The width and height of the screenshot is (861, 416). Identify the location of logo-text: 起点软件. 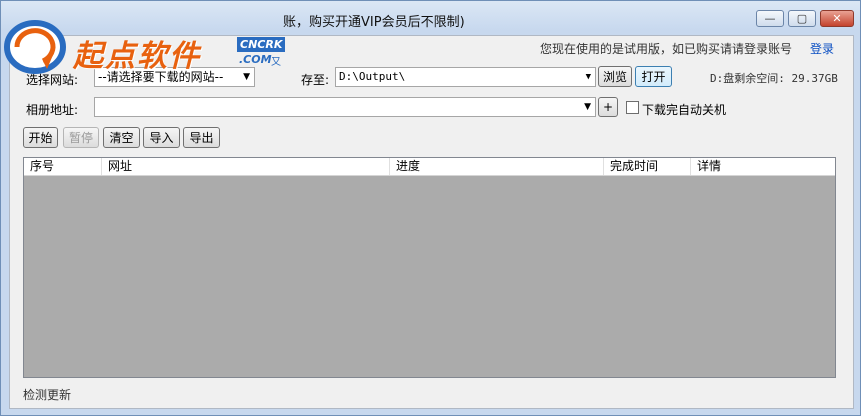
(137, 56).